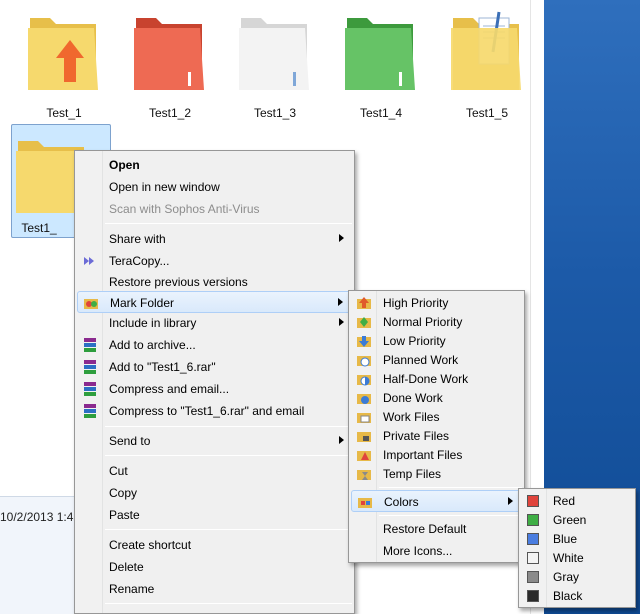  I want to click on menu-item-label: Create shortcut, so click(150, 545).